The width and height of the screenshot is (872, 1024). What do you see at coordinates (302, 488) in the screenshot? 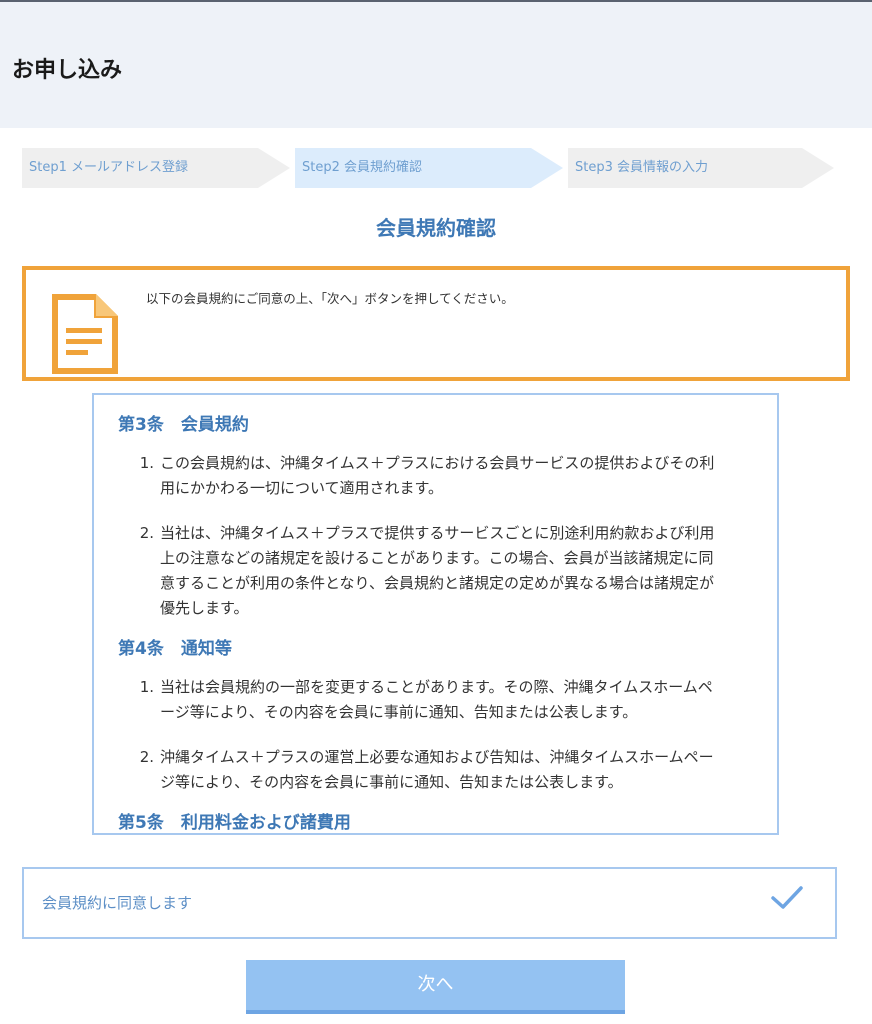
I see `clause-line: 用にかかわる一切について適用されます。` at bounding box center [302, 488].